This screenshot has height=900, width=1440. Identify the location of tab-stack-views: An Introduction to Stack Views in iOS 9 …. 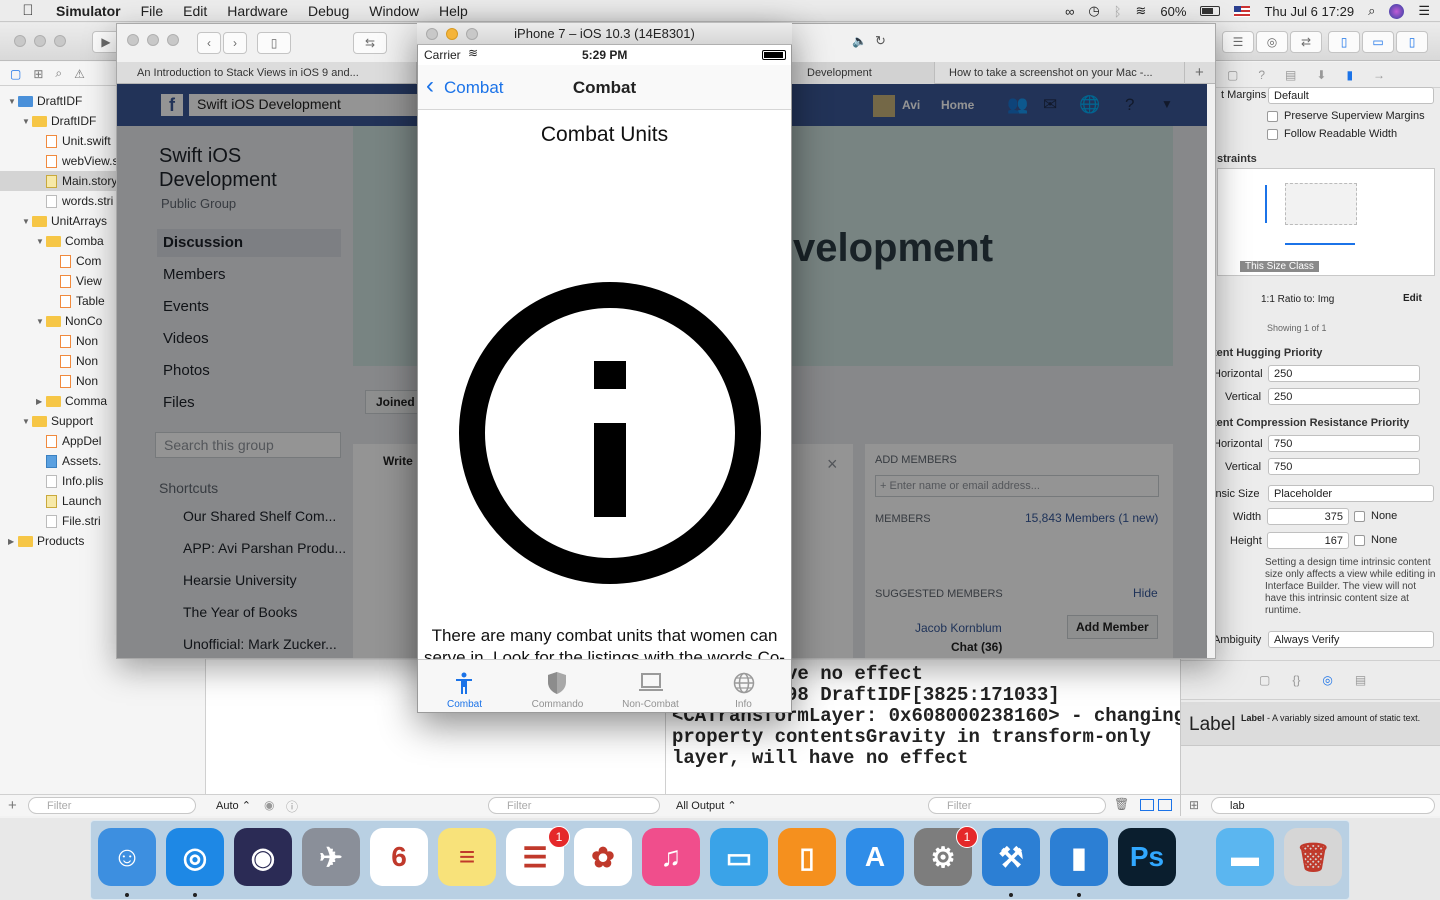
(267, 73).